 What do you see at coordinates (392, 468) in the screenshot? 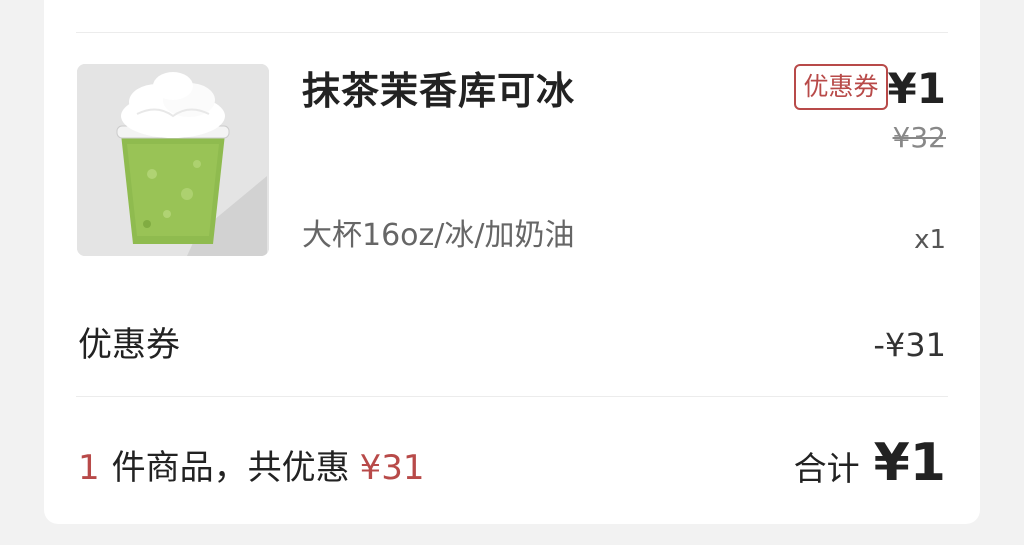
I see `total-saving: ¥31` at bounding box center [392, 468].